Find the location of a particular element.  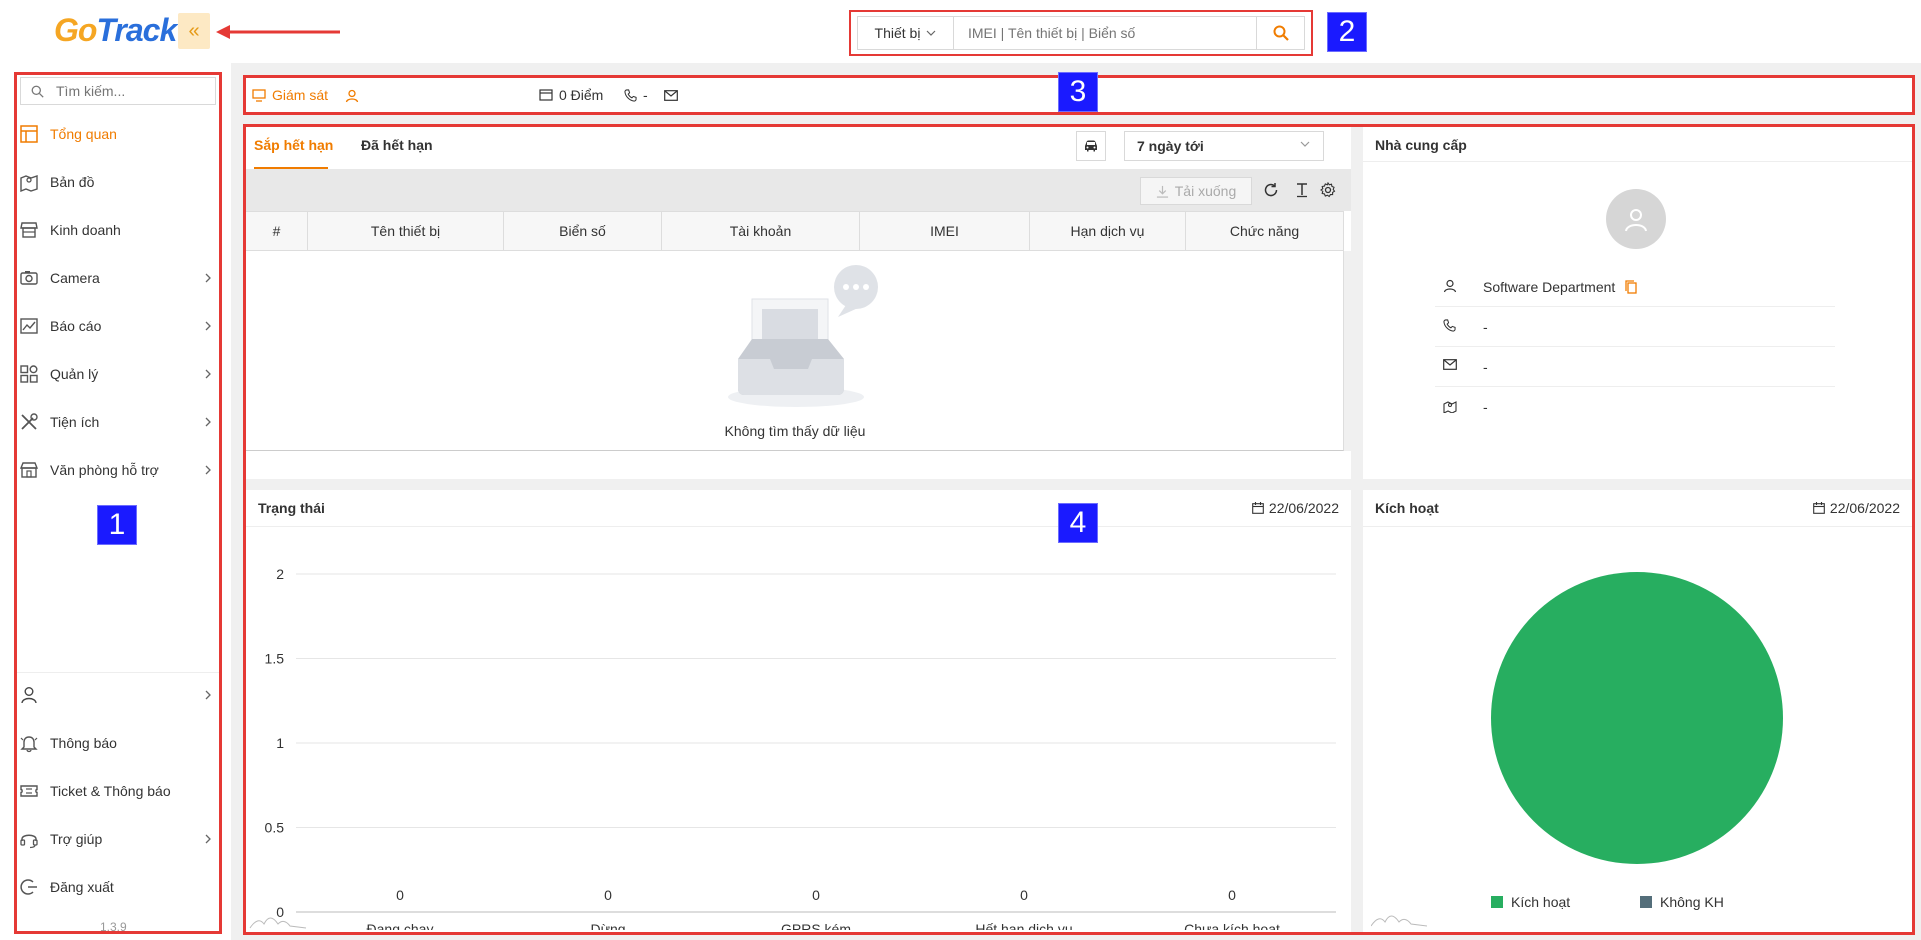

nav-item-label: Văn phòng hỗ trợ is located at coordinates (104, 470).